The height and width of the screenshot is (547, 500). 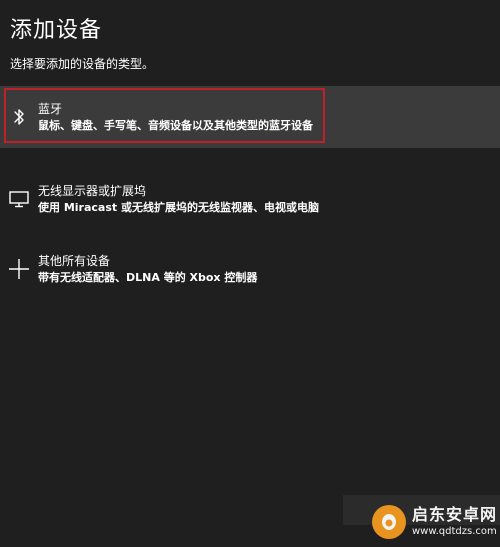 What do you see at coordinates (175, 125) in the screenshot?
I see `device-option-description: 鼠标、键盘、手写笔、音频设备以及其他类型的蓝牙设备` at bounding box center [175, 125].